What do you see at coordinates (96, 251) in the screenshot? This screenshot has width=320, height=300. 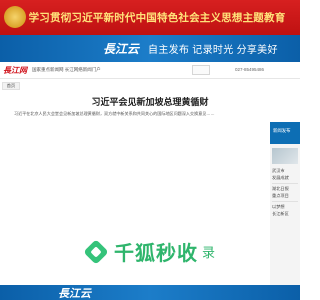 I see `watermark-logo-icon` at bounding box center [96, 251].